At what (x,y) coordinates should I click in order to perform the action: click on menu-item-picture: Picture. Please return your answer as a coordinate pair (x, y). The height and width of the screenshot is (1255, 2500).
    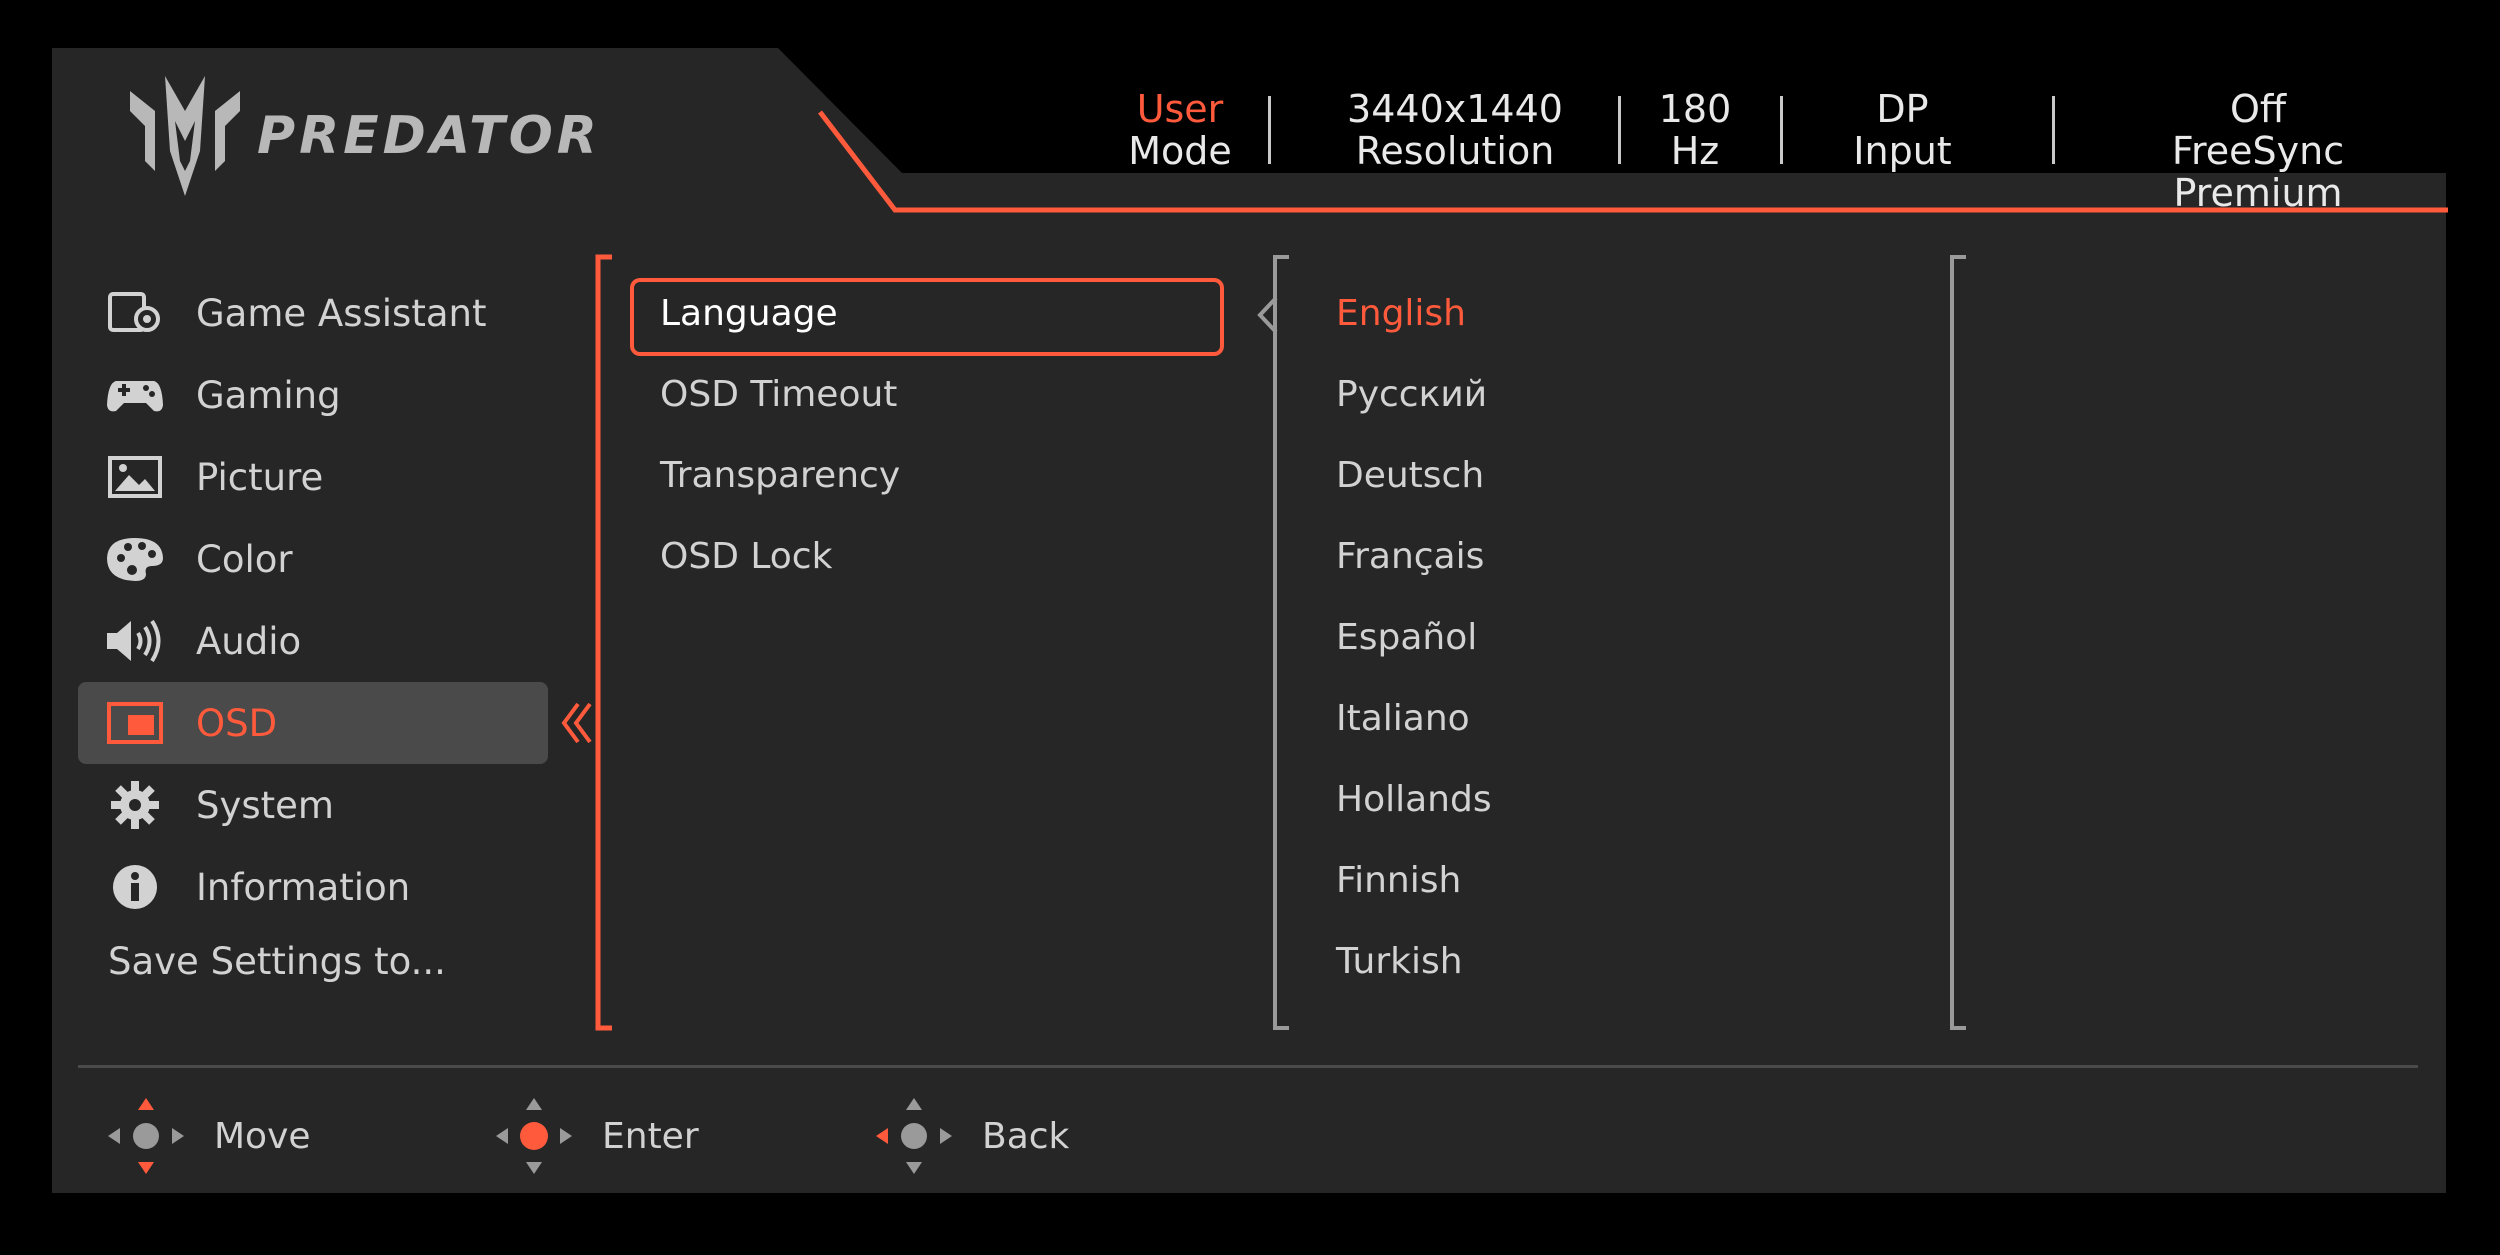
    Looking at the image, I should click on (313, 477).